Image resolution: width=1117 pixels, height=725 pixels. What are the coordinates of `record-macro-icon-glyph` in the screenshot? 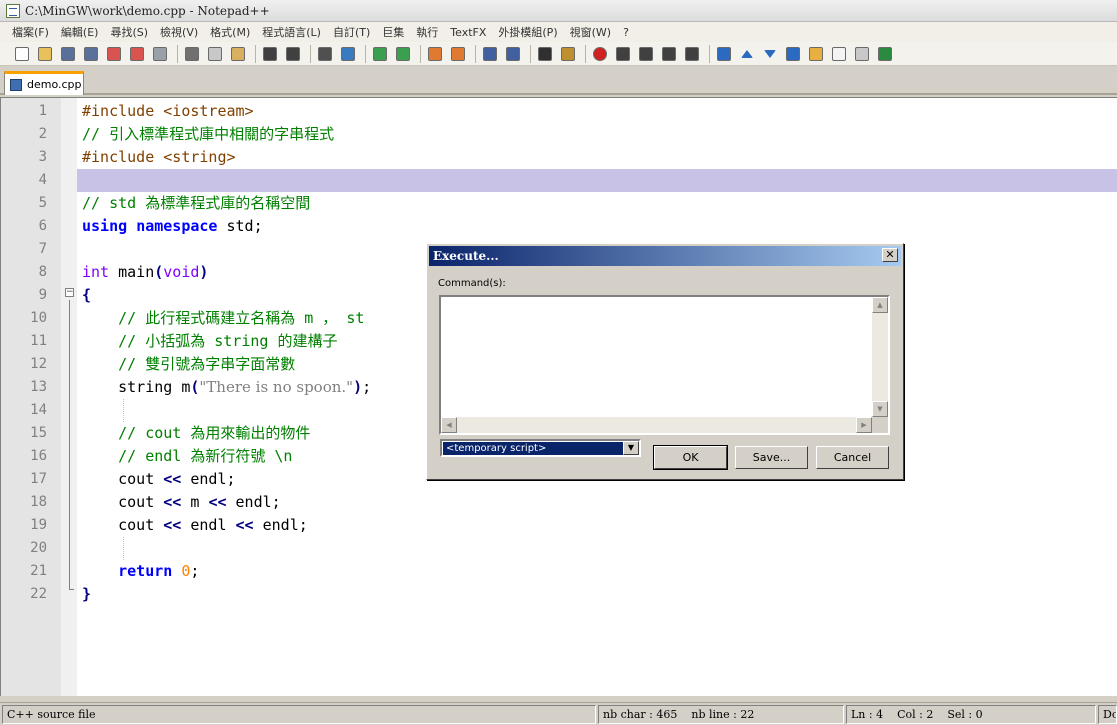 It's located at (600, 53).